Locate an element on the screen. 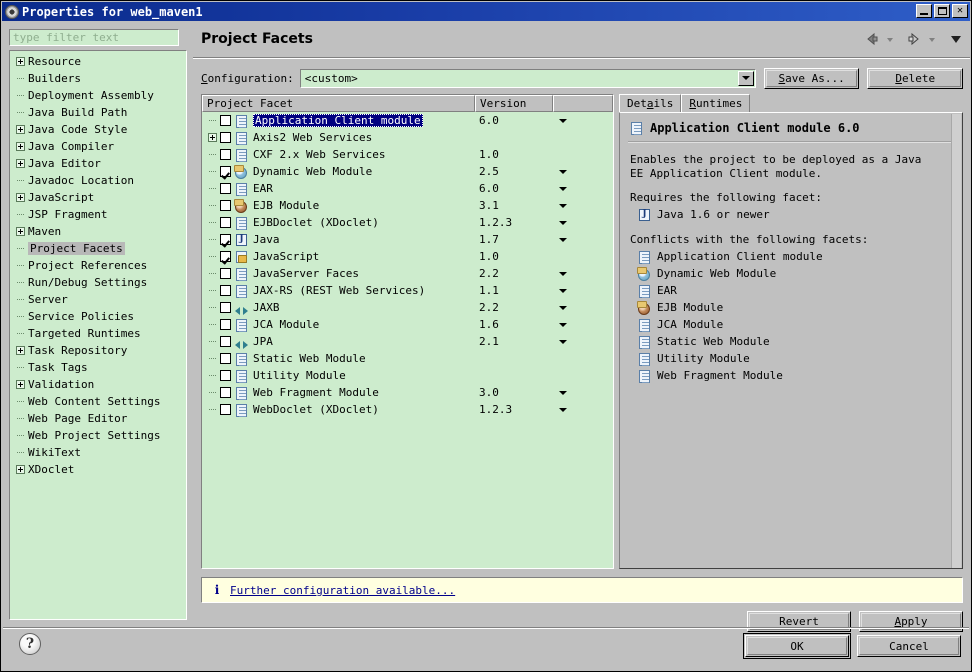  cancel-button: Cancel is located at coordinates (909, 646).